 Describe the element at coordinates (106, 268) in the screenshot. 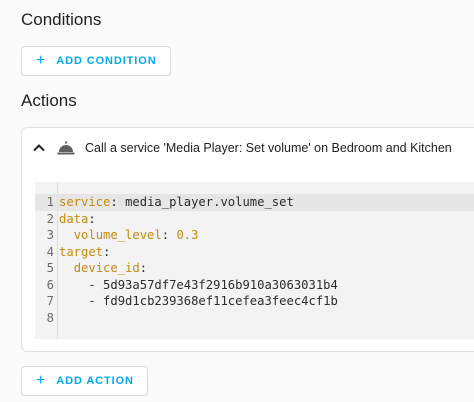

I see `yaml-key: device_id` at that location.